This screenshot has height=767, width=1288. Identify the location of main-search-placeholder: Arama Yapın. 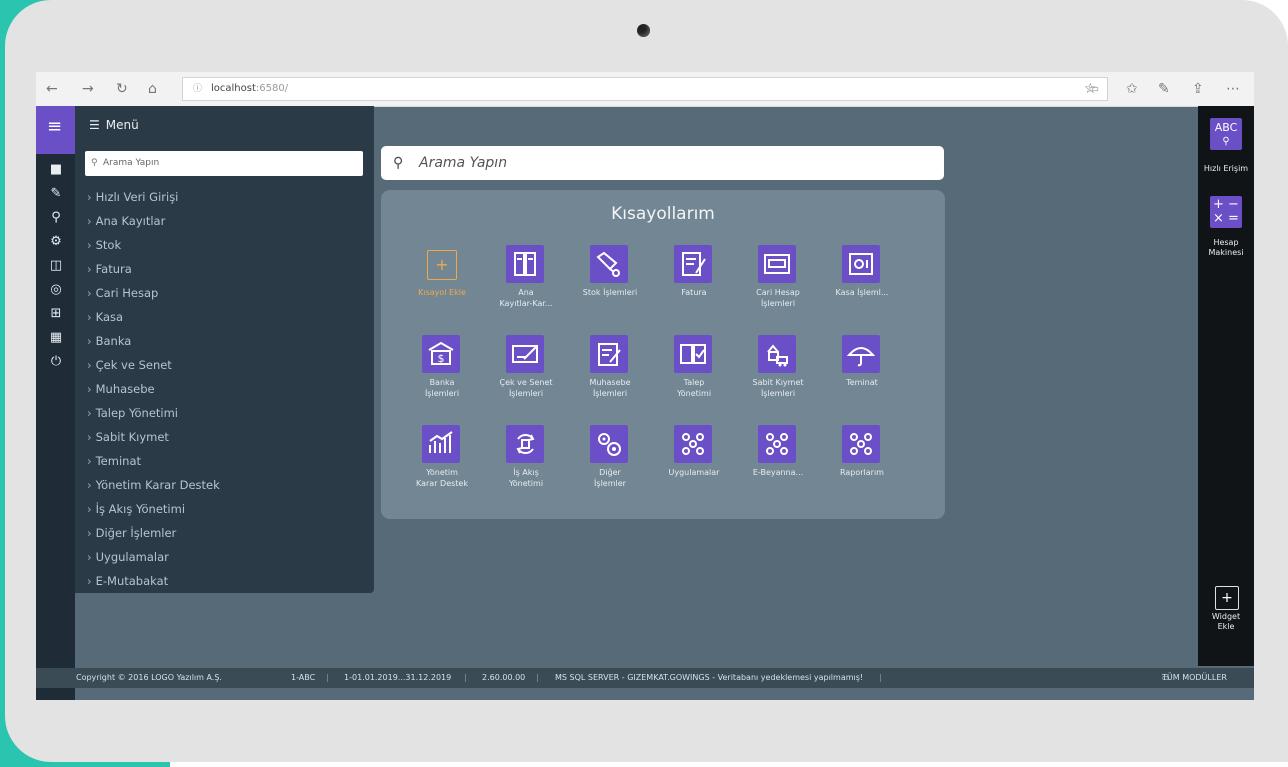
(463, 163).